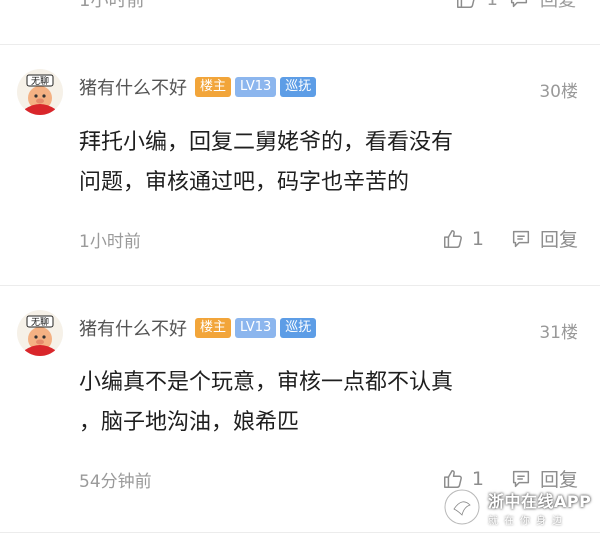 The width and height of the screenshot is (600, 534). I want to click on watermark-title: 浙中在线APP, so click(540, 501).